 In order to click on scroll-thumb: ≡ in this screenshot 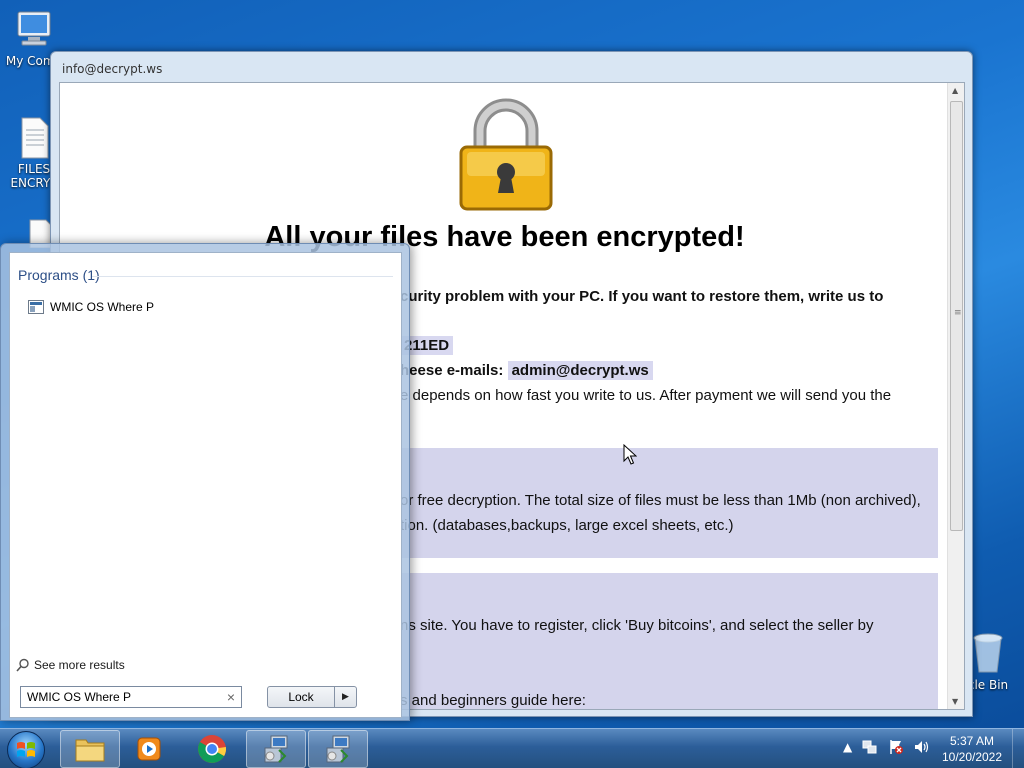, I will do `click(956, 316)`.